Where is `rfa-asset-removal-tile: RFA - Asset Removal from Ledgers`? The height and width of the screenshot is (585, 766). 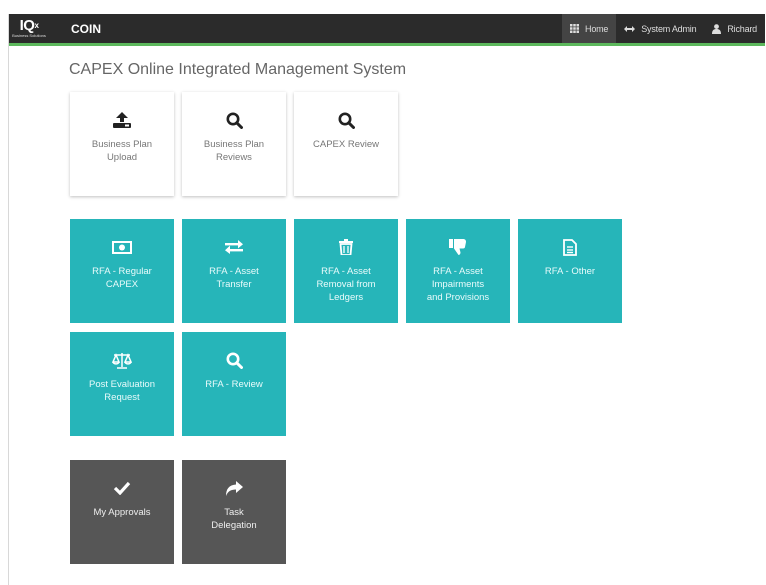 rfa-asset-removal-tile: RFA - Asset Removal from Ledgers is located at coordinates (346, 271).